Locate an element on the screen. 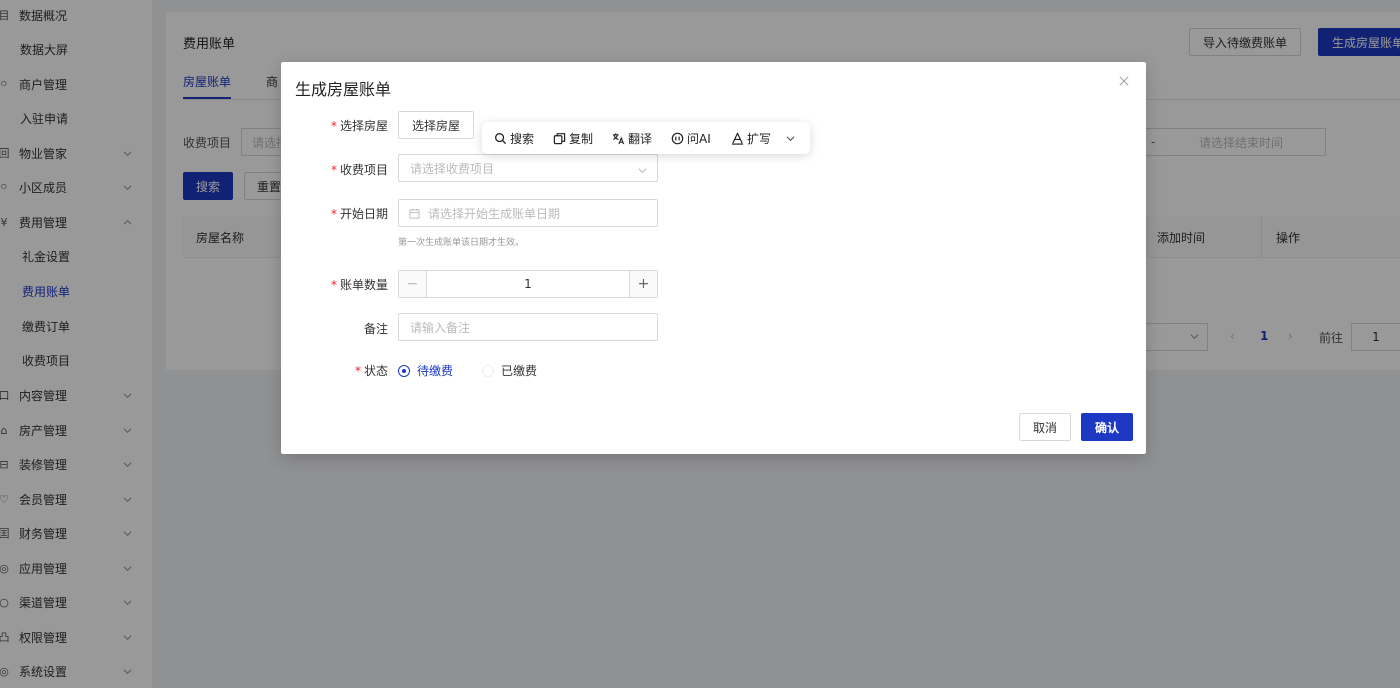 The image size is (1400, 688). text-selection-toolbar: 搜索 复制 翻译 问AI 扩写 is located at coordinates (646, 138).